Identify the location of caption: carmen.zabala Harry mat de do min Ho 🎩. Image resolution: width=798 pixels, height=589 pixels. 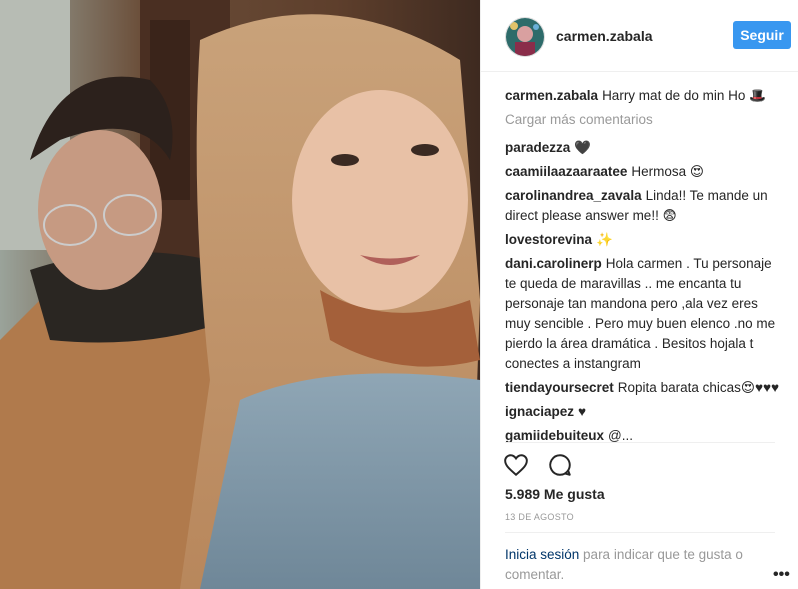
(643, 96).